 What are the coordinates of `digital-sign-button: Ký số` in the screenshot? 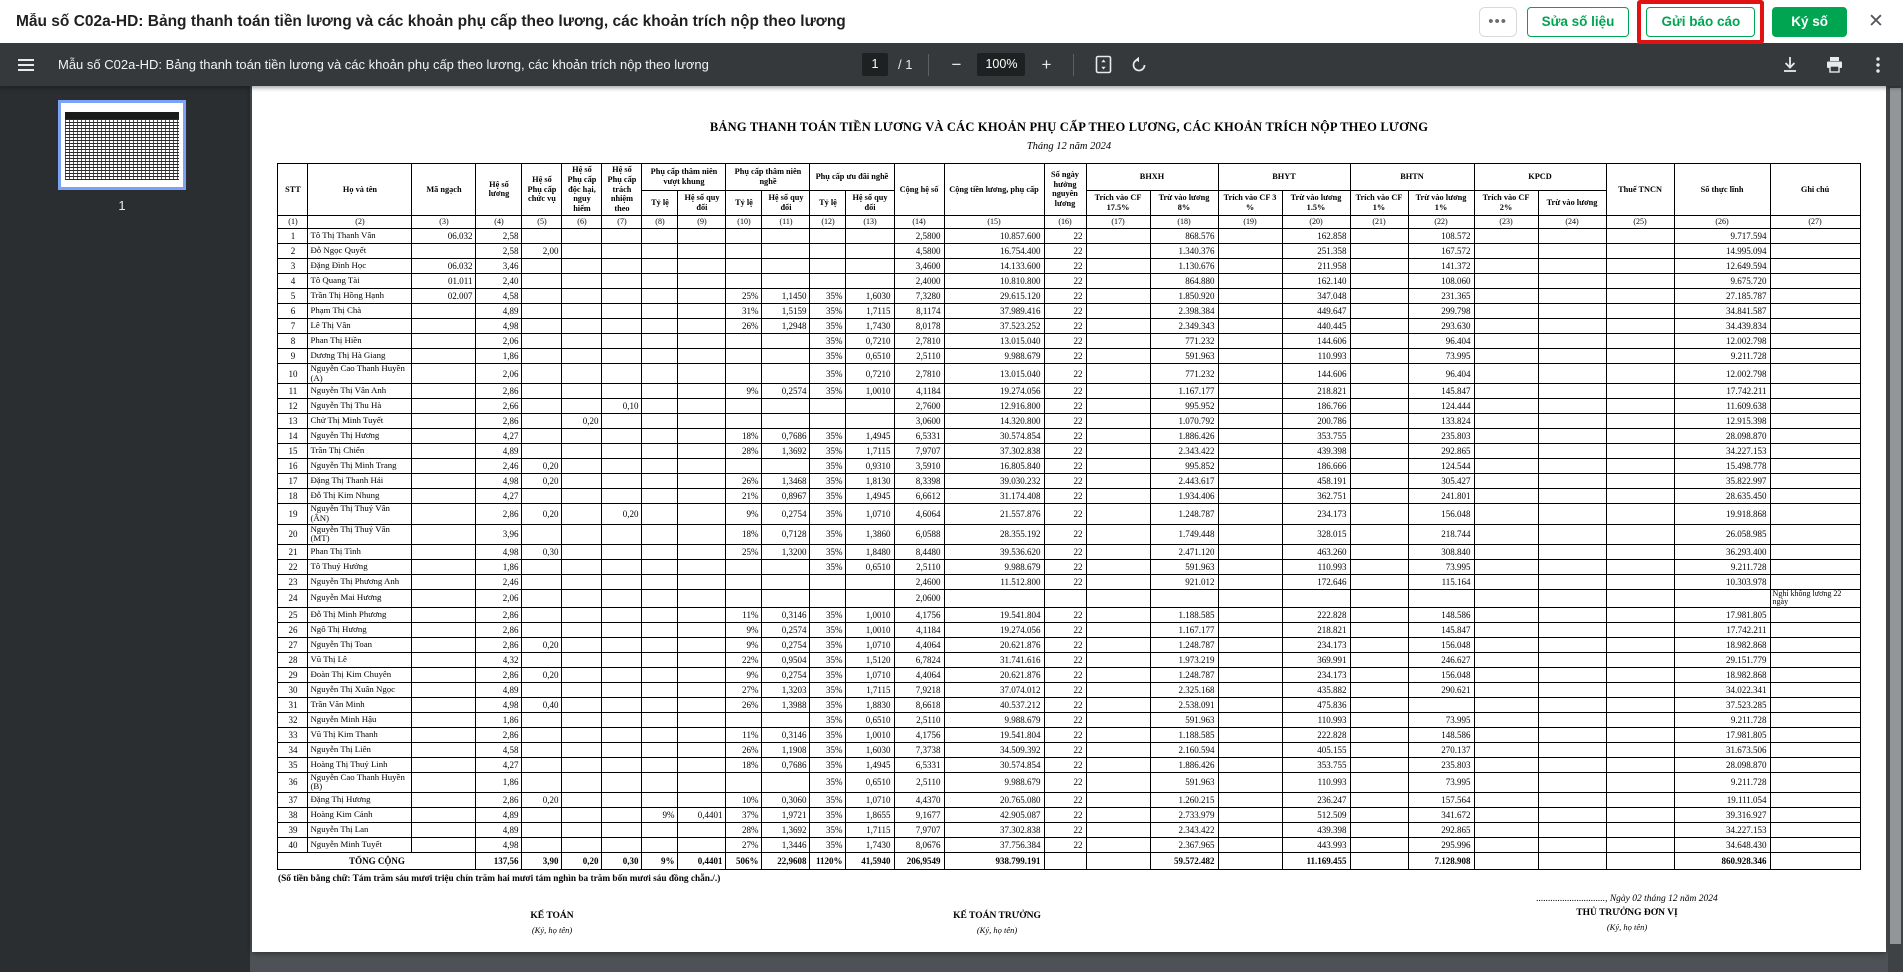 It's located at (1809, 21).